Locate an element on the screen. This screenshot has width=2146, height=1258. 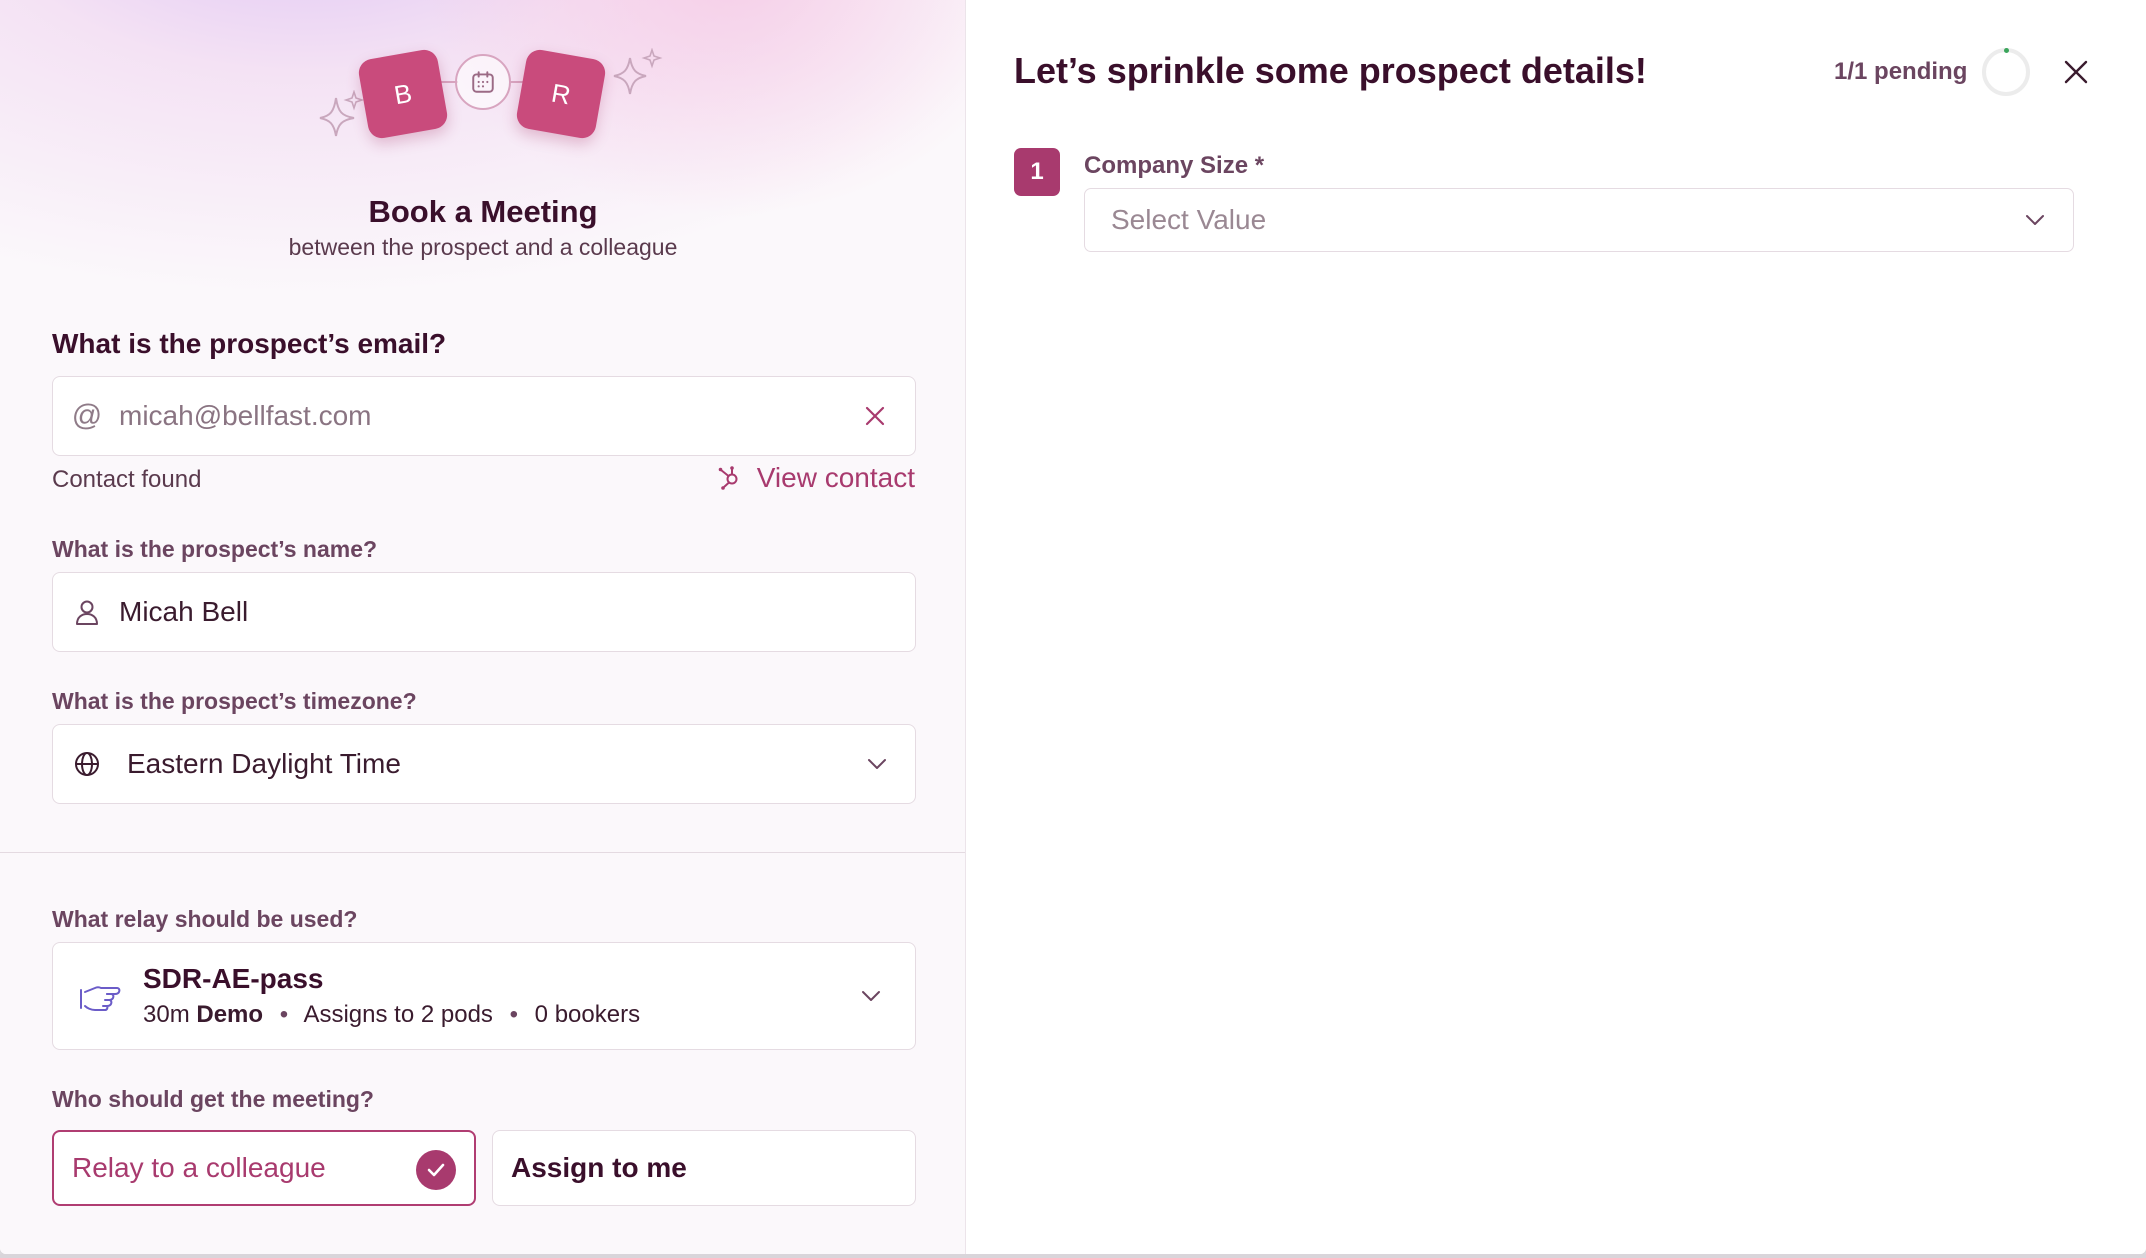
relay-hand-icon is located at coordinates (101, 996).